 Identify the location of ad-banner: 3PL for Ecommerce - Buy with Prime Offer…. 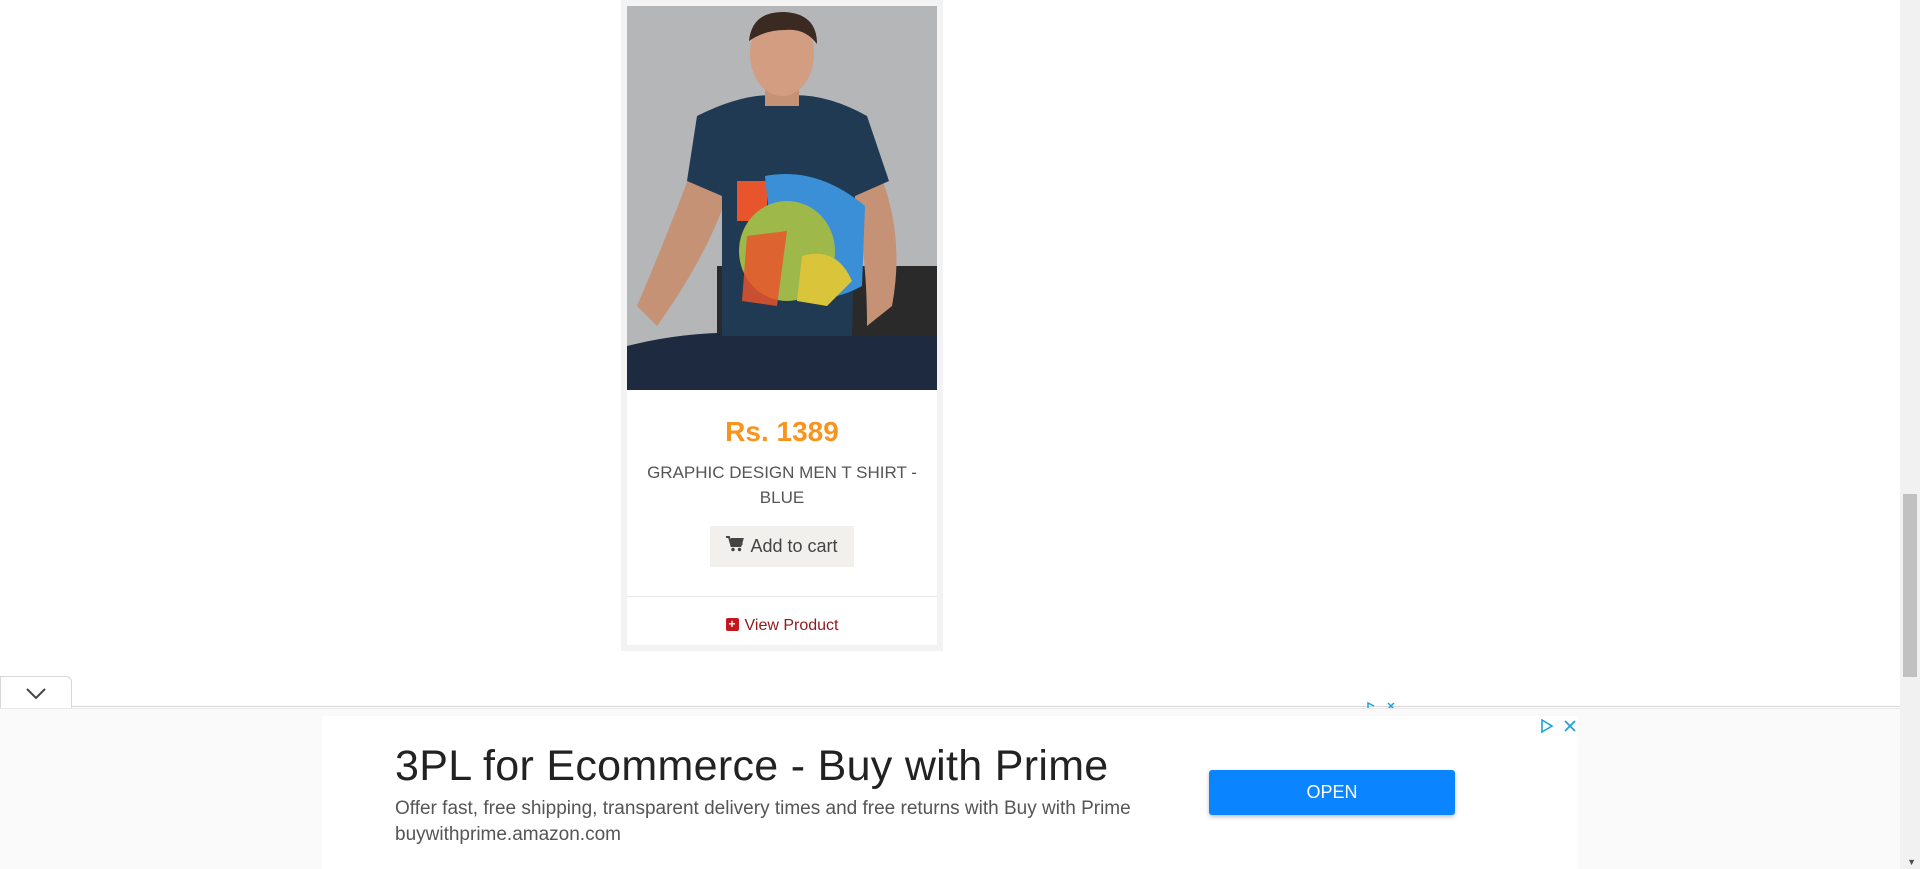
(950, 792).